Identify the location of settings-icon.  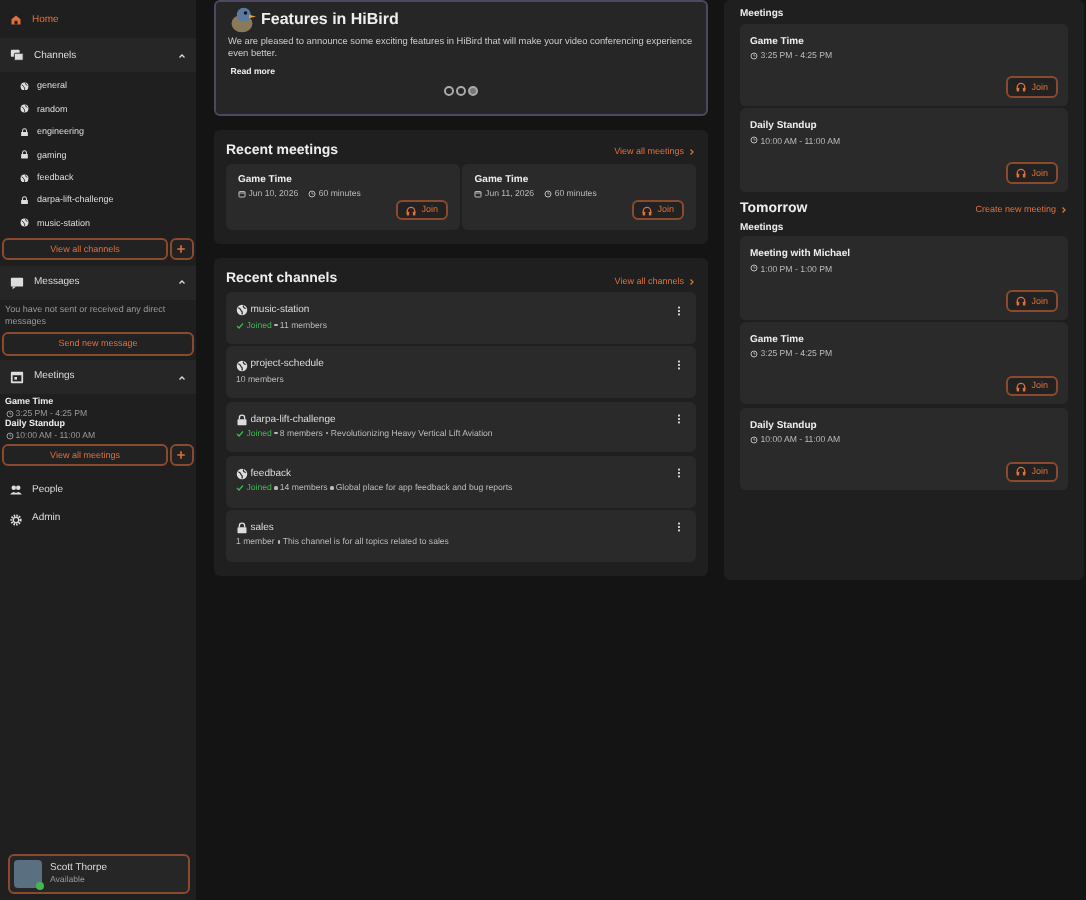
(16, 519).